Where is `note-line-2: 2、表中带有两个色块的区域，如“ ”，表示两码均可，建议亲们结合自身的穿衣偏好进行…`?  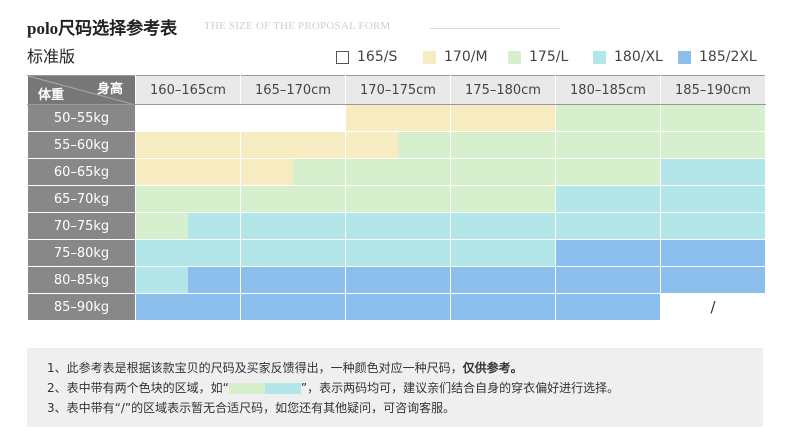
note-line-2: 2、表中带有两个色块的区域，如“ ”，表示两码均可，建议亲们结合自身的穿衣偏好进行… is located at coordinates (333, 387).